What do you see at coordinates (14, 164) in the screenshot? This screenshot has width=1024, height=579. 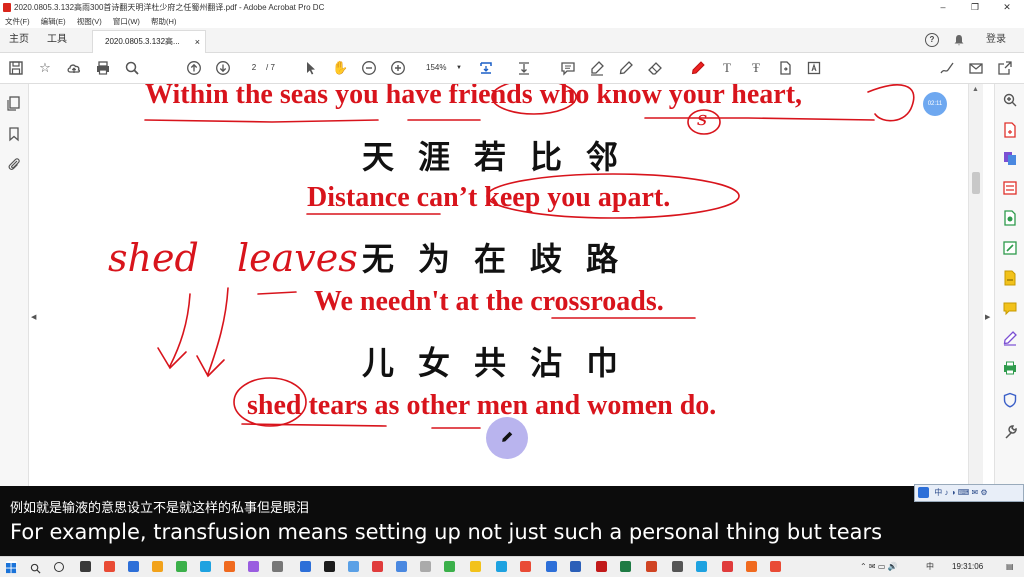 I see `attachments-paperclip-icon` at bounding box center [14, 164].